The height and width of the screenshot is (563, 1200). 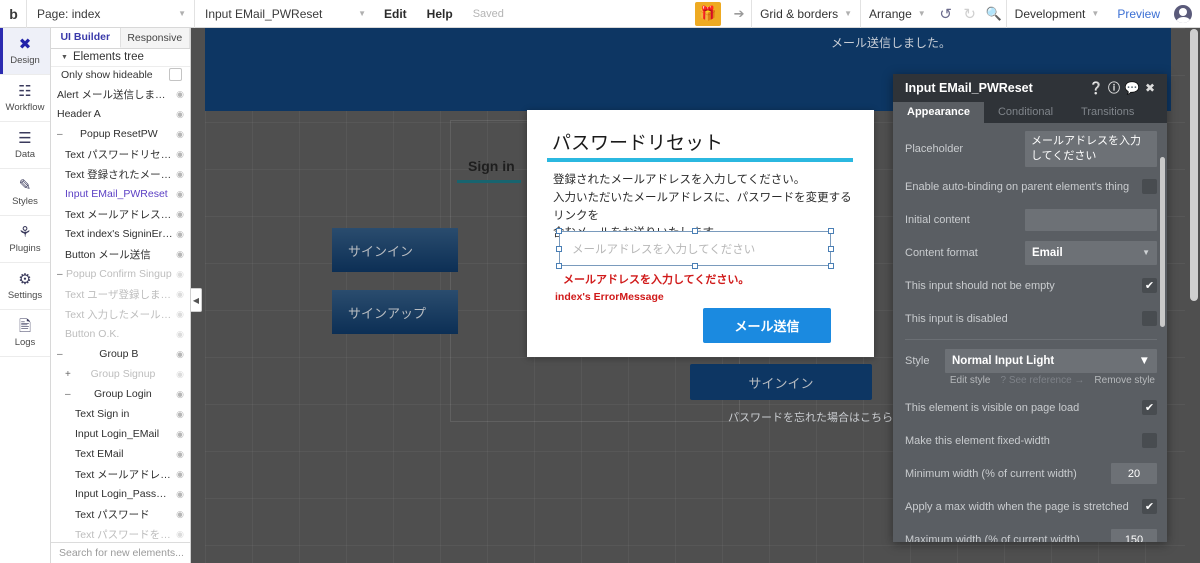 I want to click on search-icon: 🔍, so click(x=994, y=14).